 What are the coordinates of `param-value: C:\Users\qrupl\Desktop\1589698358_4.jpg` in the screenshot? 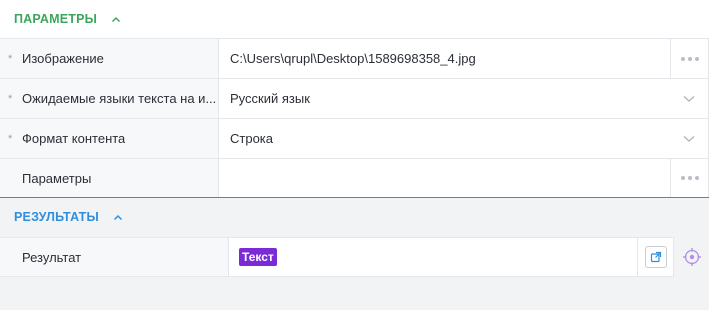 It's located at (444, 58).